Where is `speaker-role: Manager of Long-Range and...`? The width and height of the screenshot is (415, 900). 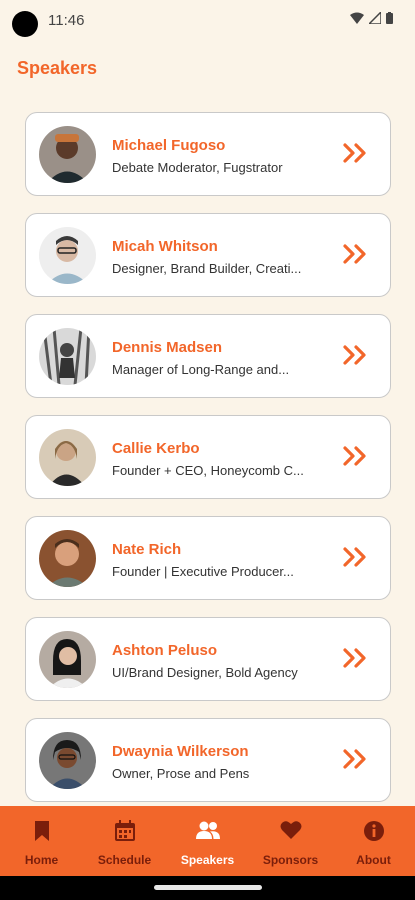 speaker-role: Manager of Long-Range and... is located at coordinates (201, 369).